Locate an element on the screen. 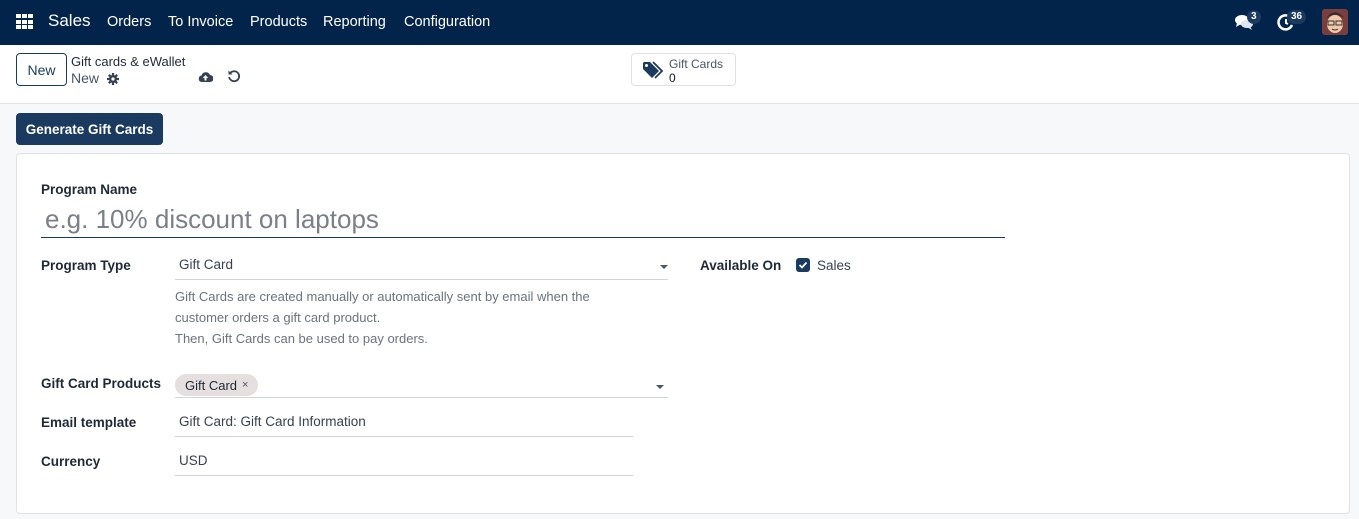 The width and height of the screenshot is (1359, 519). menu-to-invoice: To Invoice is located at coordinates (200, 22).